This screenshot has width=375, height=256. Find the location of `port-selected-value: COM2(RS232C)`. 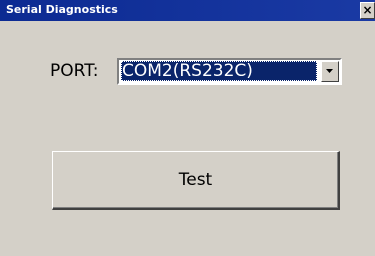

port-selected-value: COM2(RS232C) is located at coordinates (219, 71).